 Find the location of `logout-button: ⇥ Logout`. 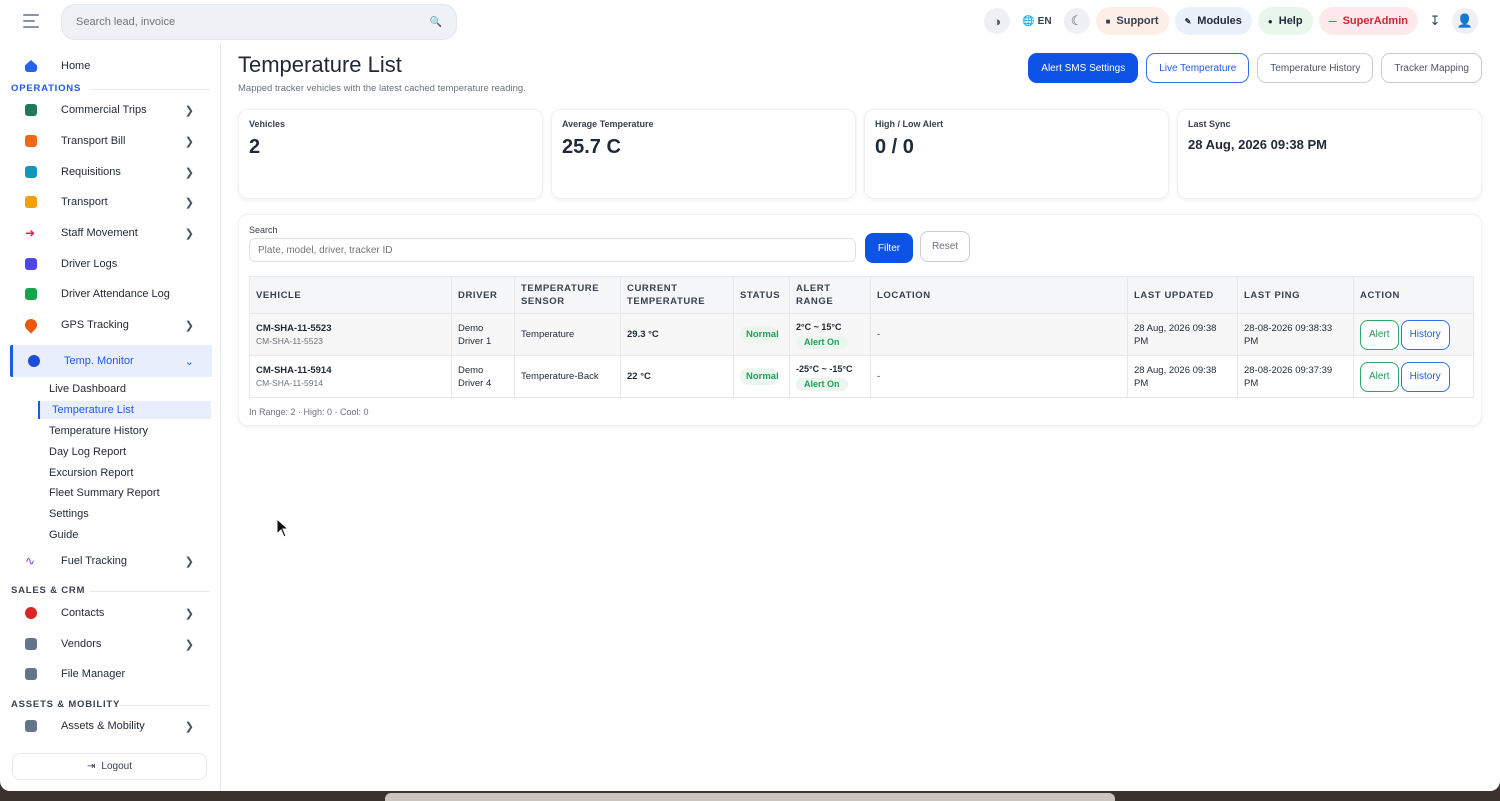

logout-button: ⇥ Logout is located at coordinates (109, 766).